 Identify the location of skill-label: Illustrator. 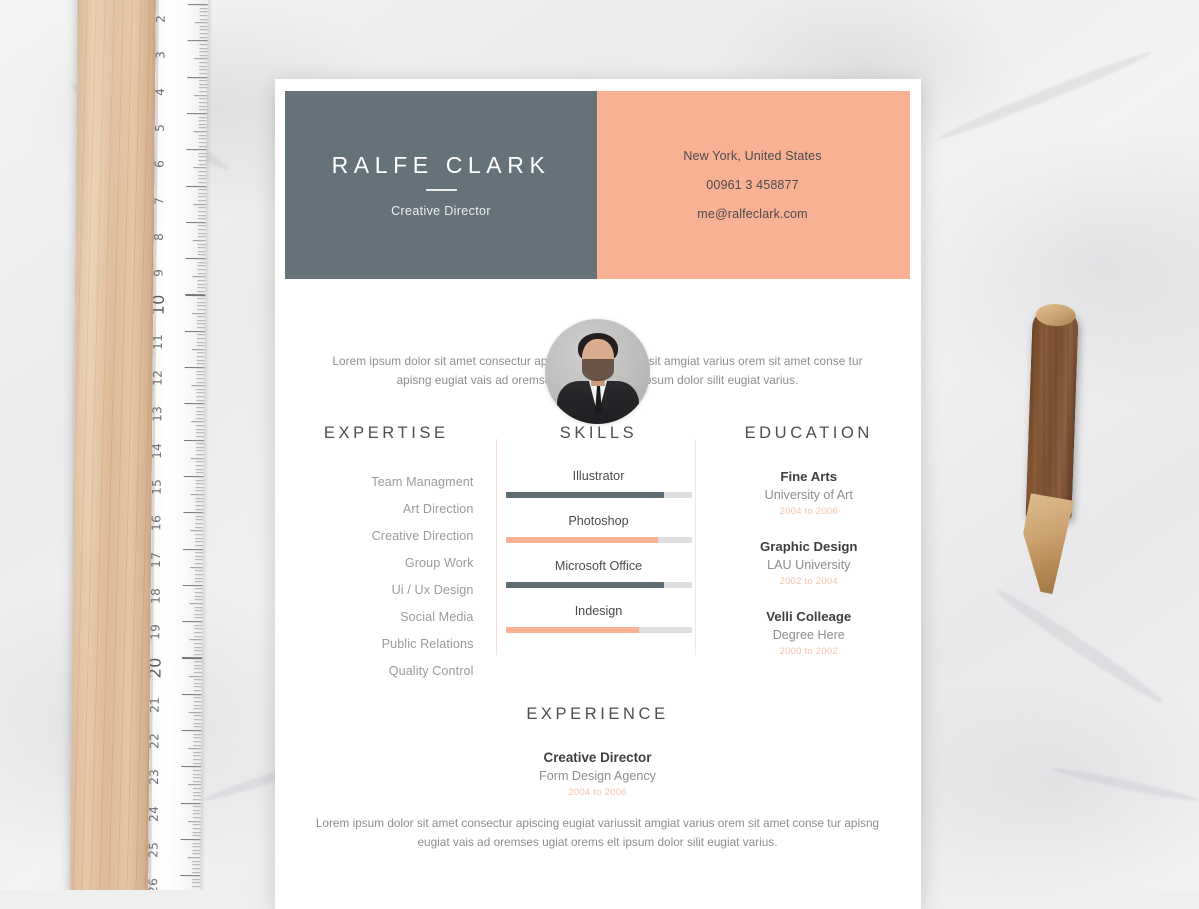
(599, 476).